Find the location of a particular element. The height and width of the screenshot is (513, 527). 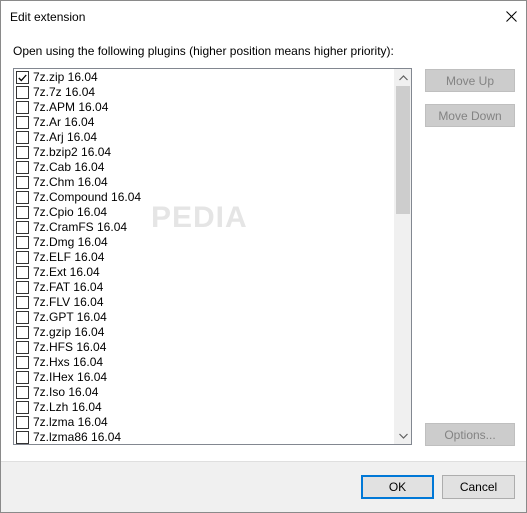

plugin-label: 7z.Cab 16.04 is located at coordinates (69, 167).